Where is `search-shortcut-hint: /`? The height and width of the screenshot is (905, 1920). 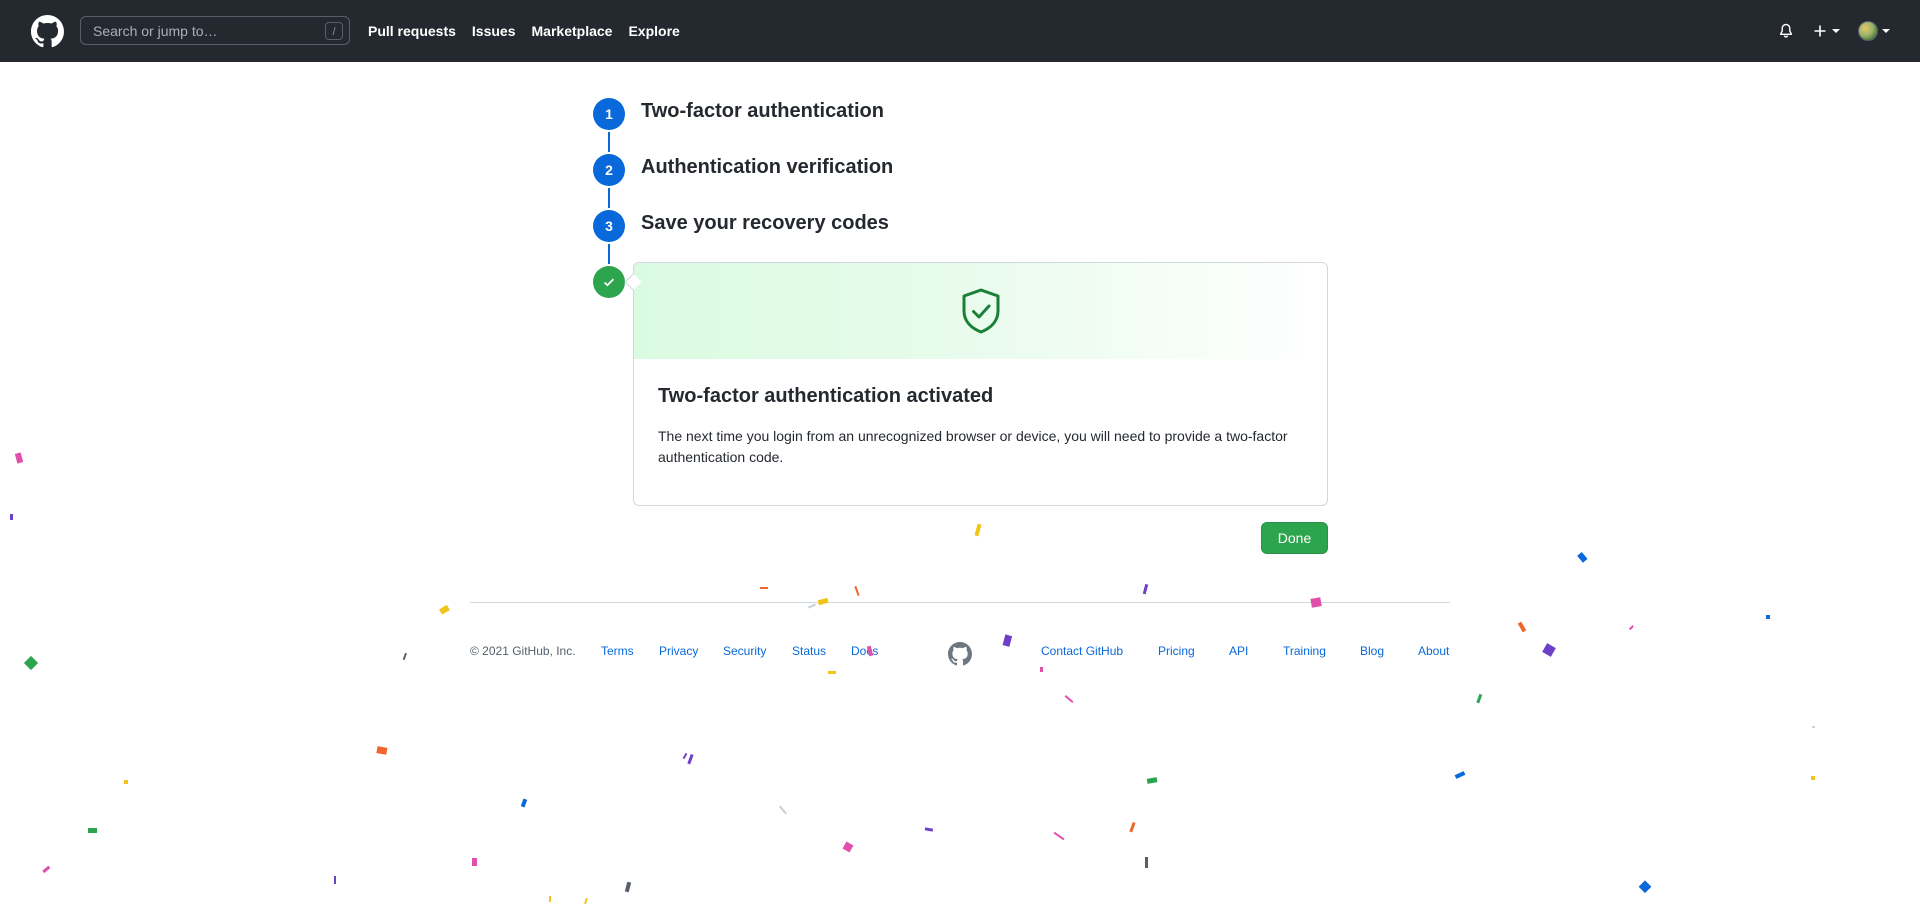 search-shortcut-hint: / is located at coordinates (334, 31).